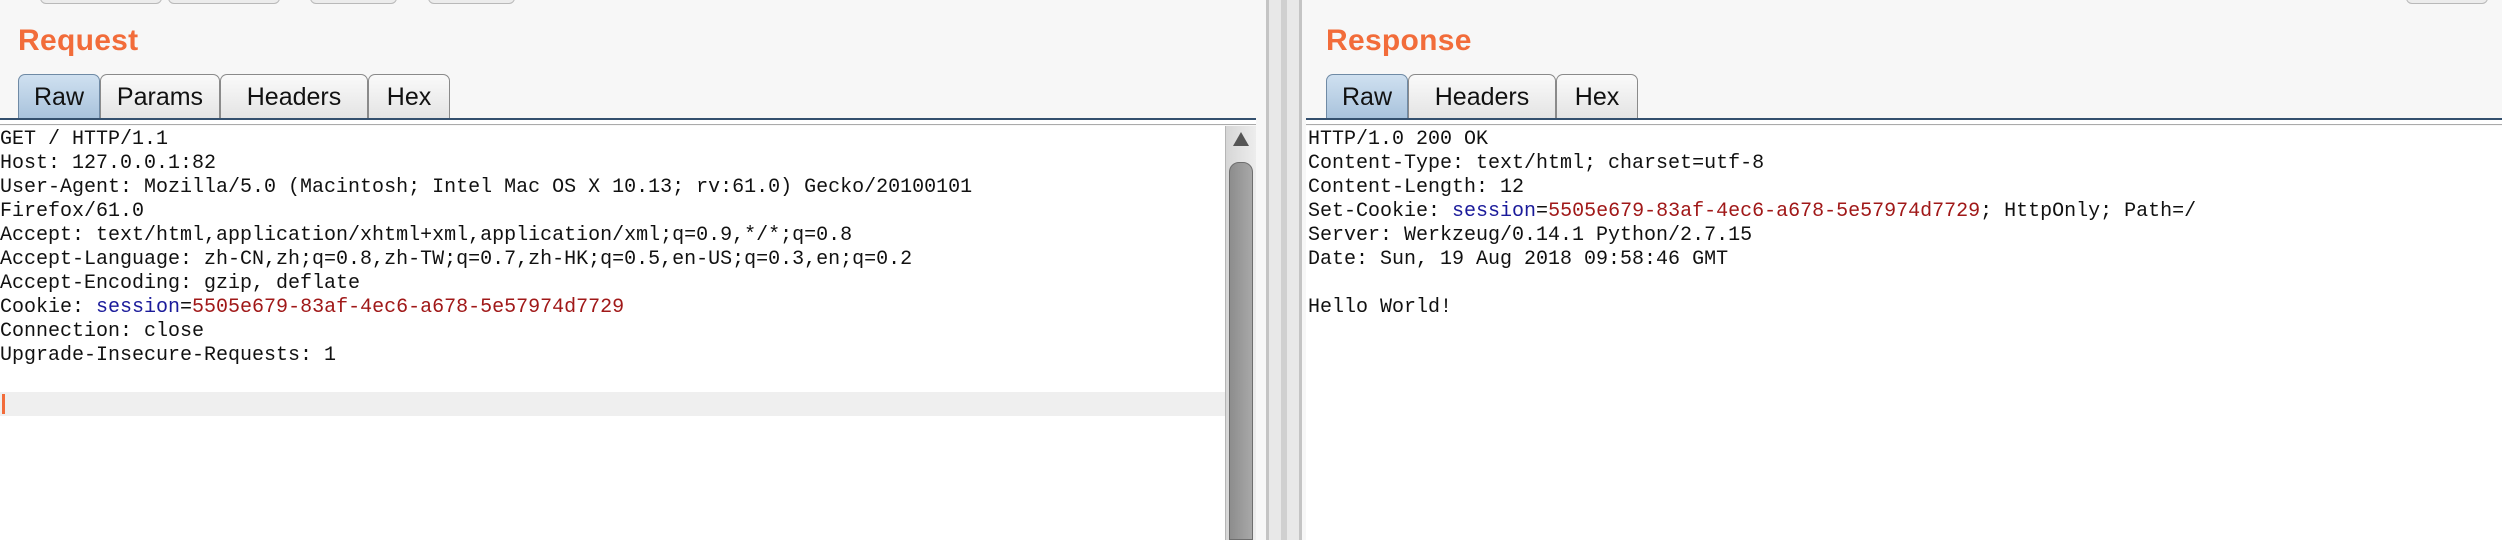 The width and height of the screenshot is (2502, 540). Describe the element at coordinates (48, 307) in the screenshot. I see `text-segment: Cookie:` at that location.